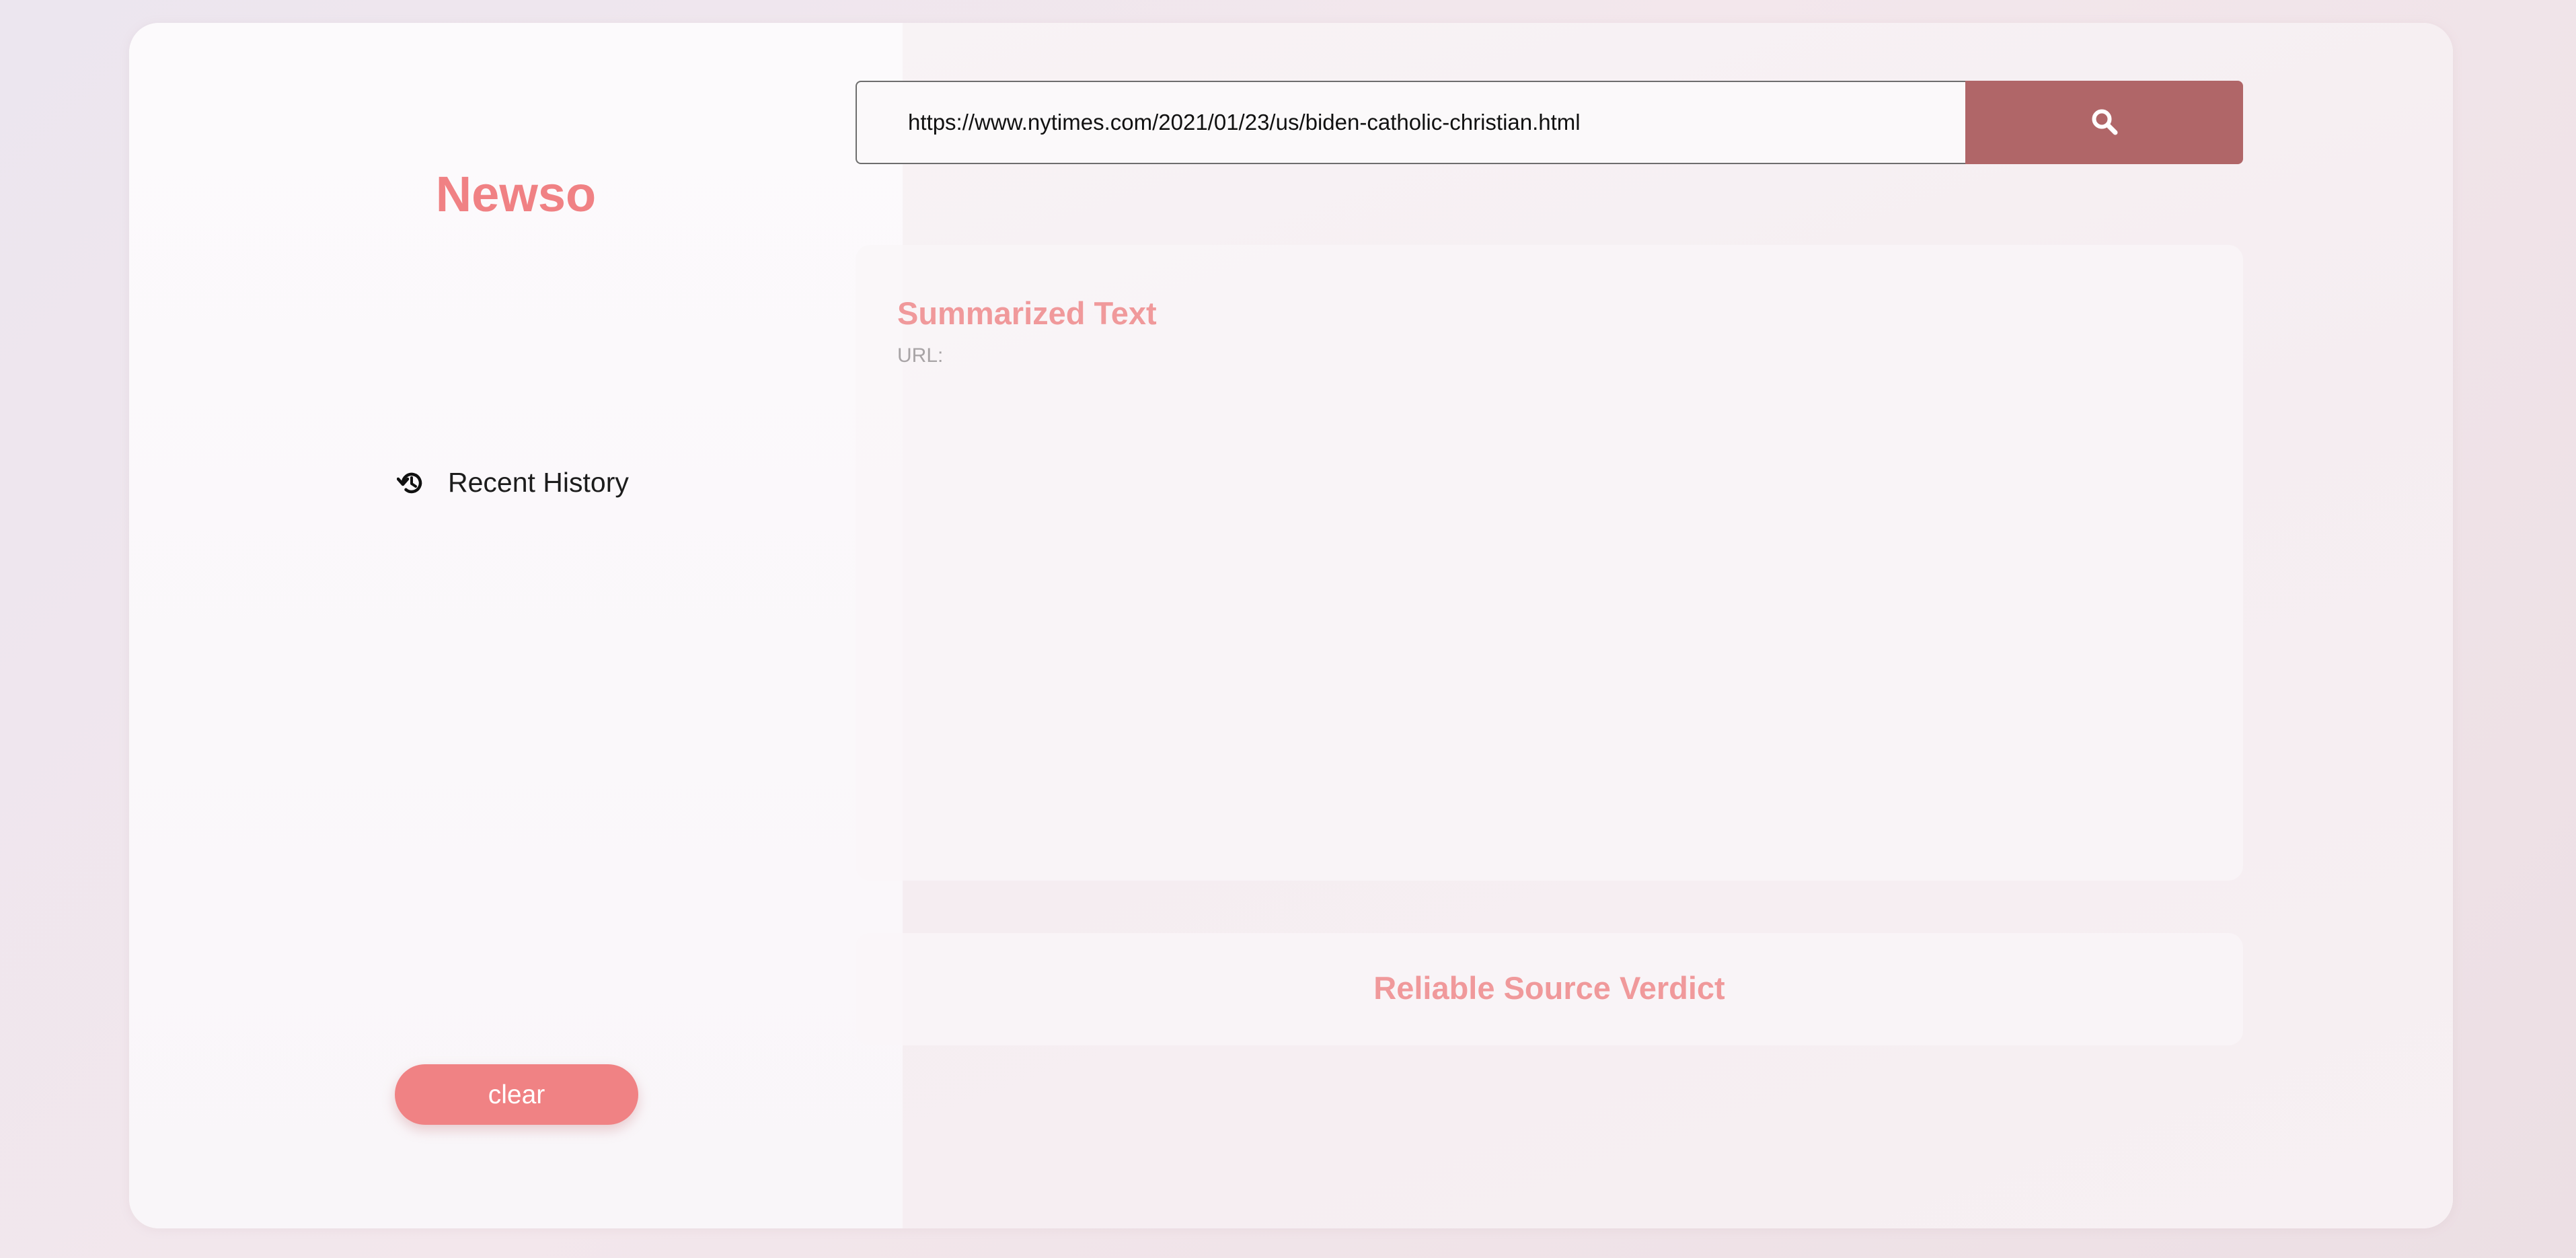 The height and width of the screenshot is (1258, 2576). I want to click on url-search-input, so click(1410, 122).